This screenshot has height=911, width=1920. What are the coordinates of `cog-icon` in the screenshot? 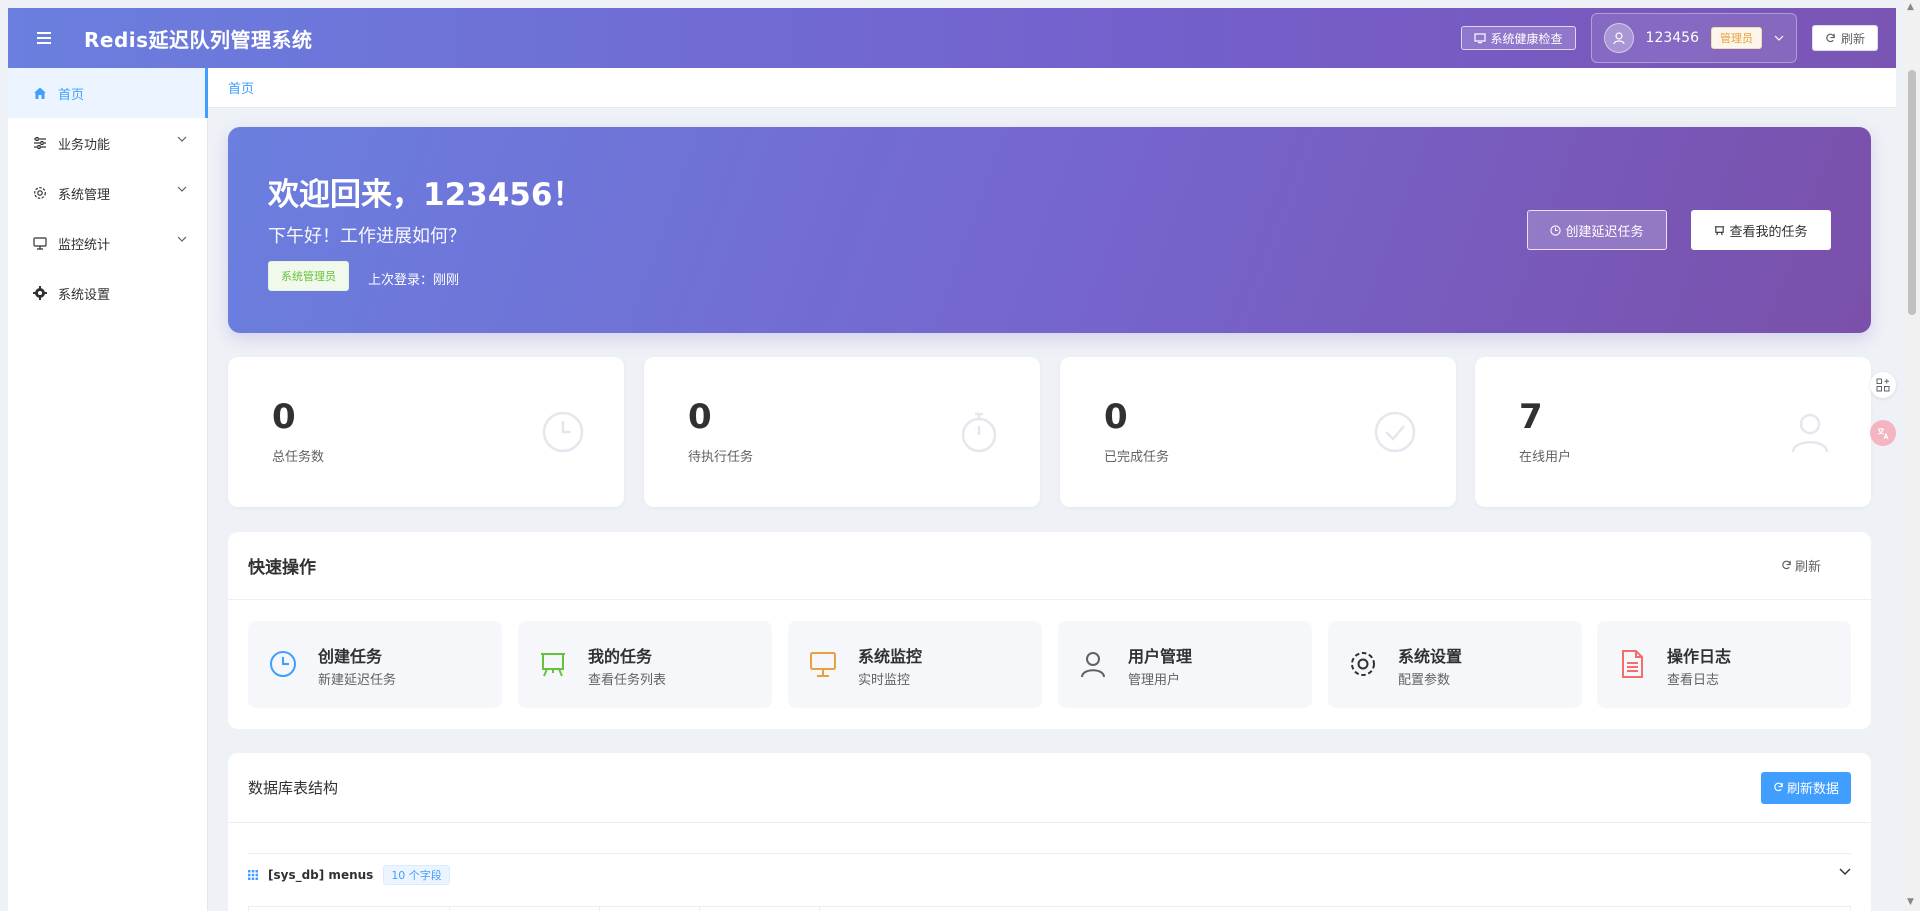 It's located at (40, 293).